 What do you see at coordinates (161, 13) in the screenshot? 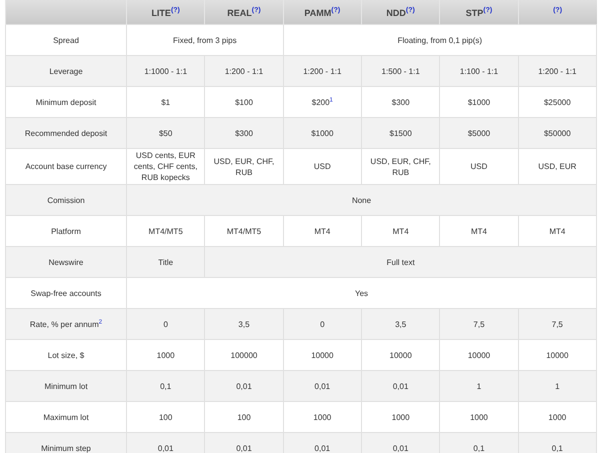
I see `column-label: LITE` at bounding box center [161, 13].